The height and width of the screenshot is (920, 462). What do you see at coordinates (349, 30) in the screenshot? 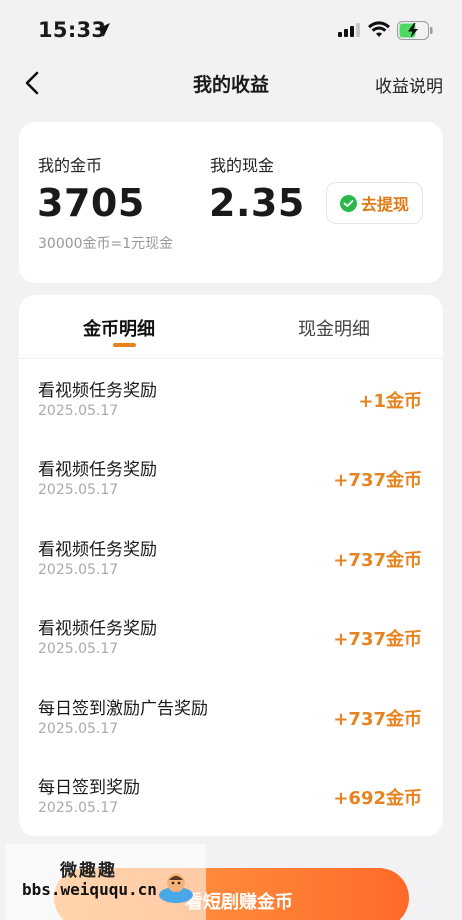
I see `cellular-signal-icon` at bounding box center [349, 30].